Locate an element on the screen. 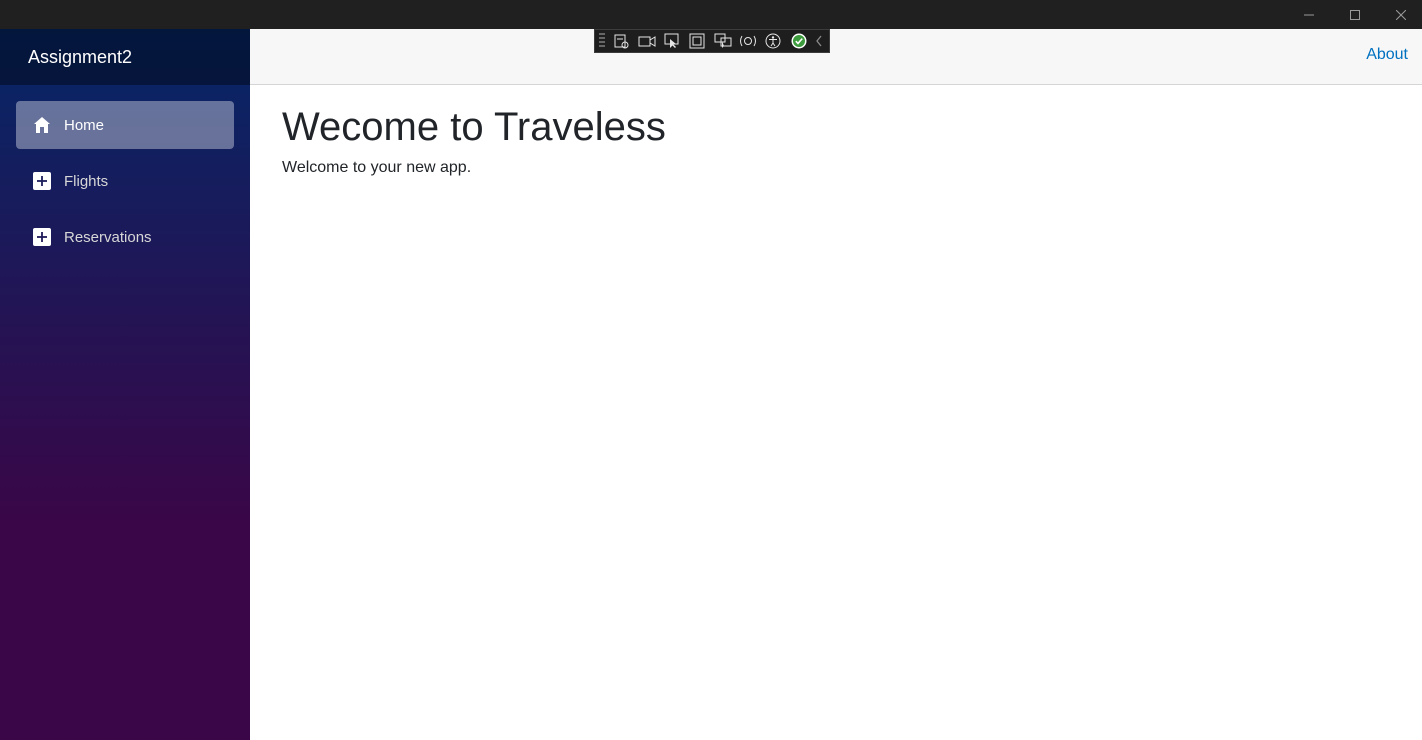 Image resolution: width=1422 pixels, height=740 pixels. nav-menu: Home Flights Reservations is located at coordinates (125, 173).